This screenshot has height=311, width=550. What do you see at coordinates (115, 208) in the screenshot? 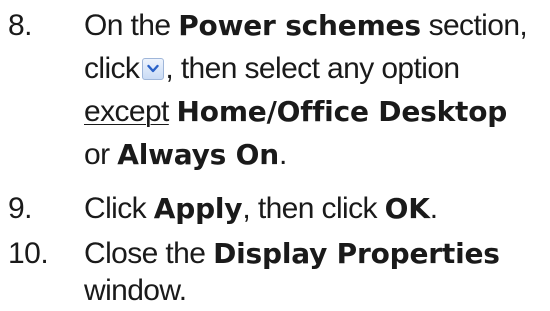
I see `step-text: Click` at bounding box center [115, 208].